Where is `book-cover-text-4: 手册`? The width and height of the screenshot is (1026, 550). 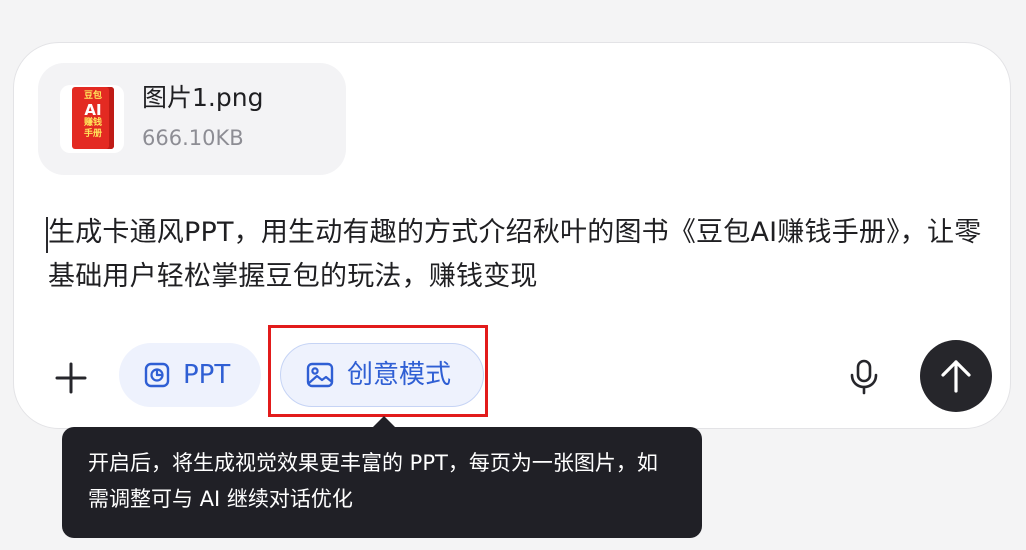 book-cover-text-4: 手册 is located at coordinates (92, 134).